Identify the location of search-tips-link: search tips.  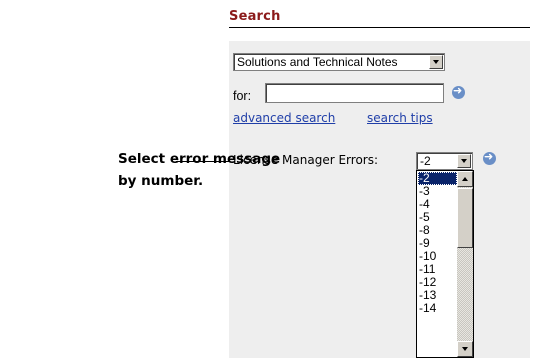
(400, 118).